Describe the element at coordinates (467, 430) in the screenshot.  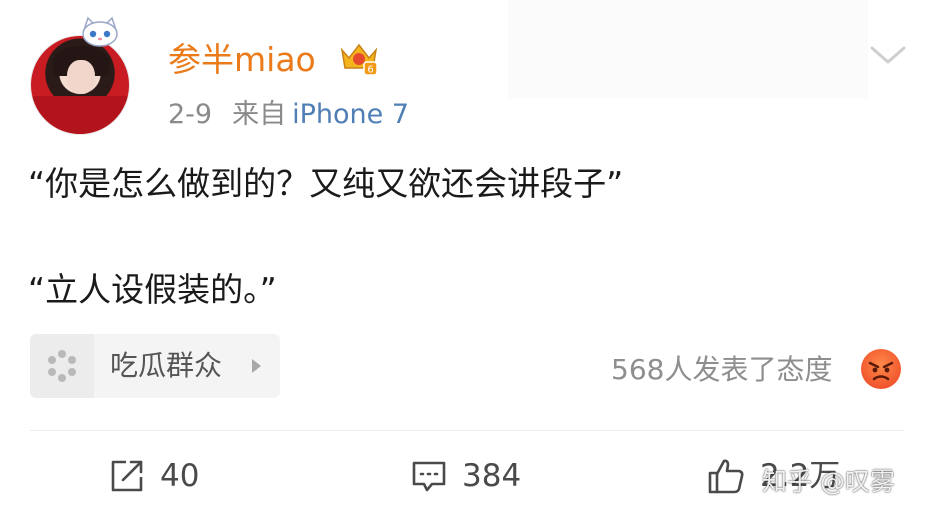
I see `divider` at that location.